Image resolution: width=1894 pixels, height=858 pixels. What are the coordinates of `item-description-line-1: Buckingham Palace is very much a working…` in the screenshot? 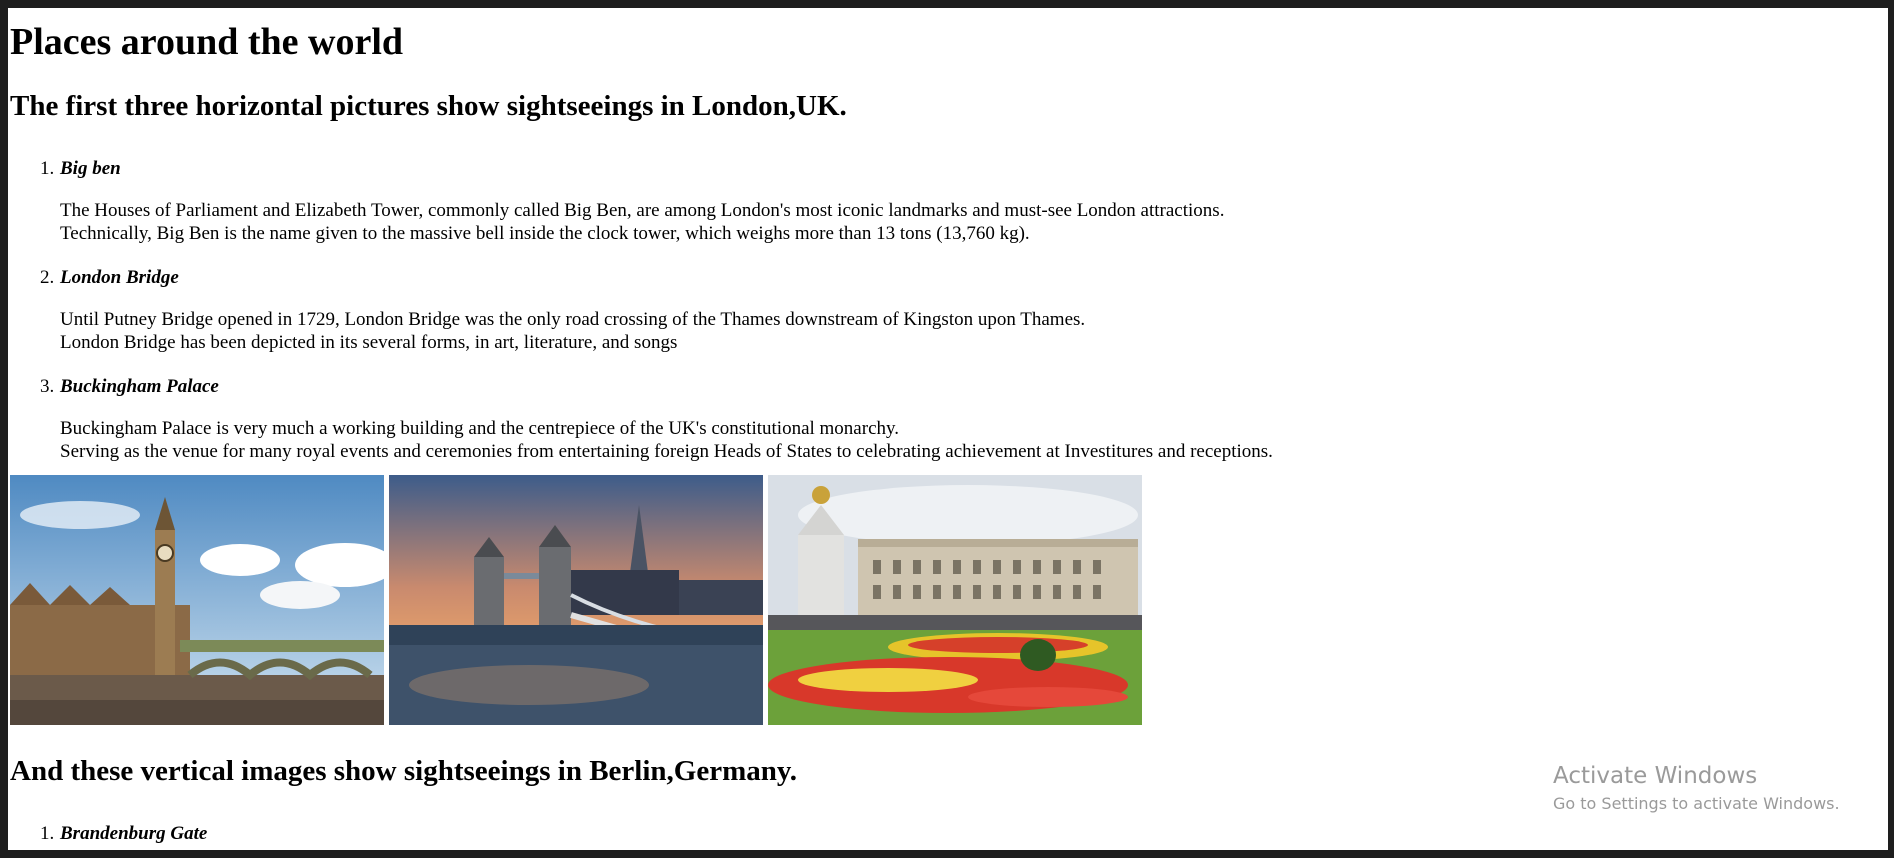 It's located at (480, 428).